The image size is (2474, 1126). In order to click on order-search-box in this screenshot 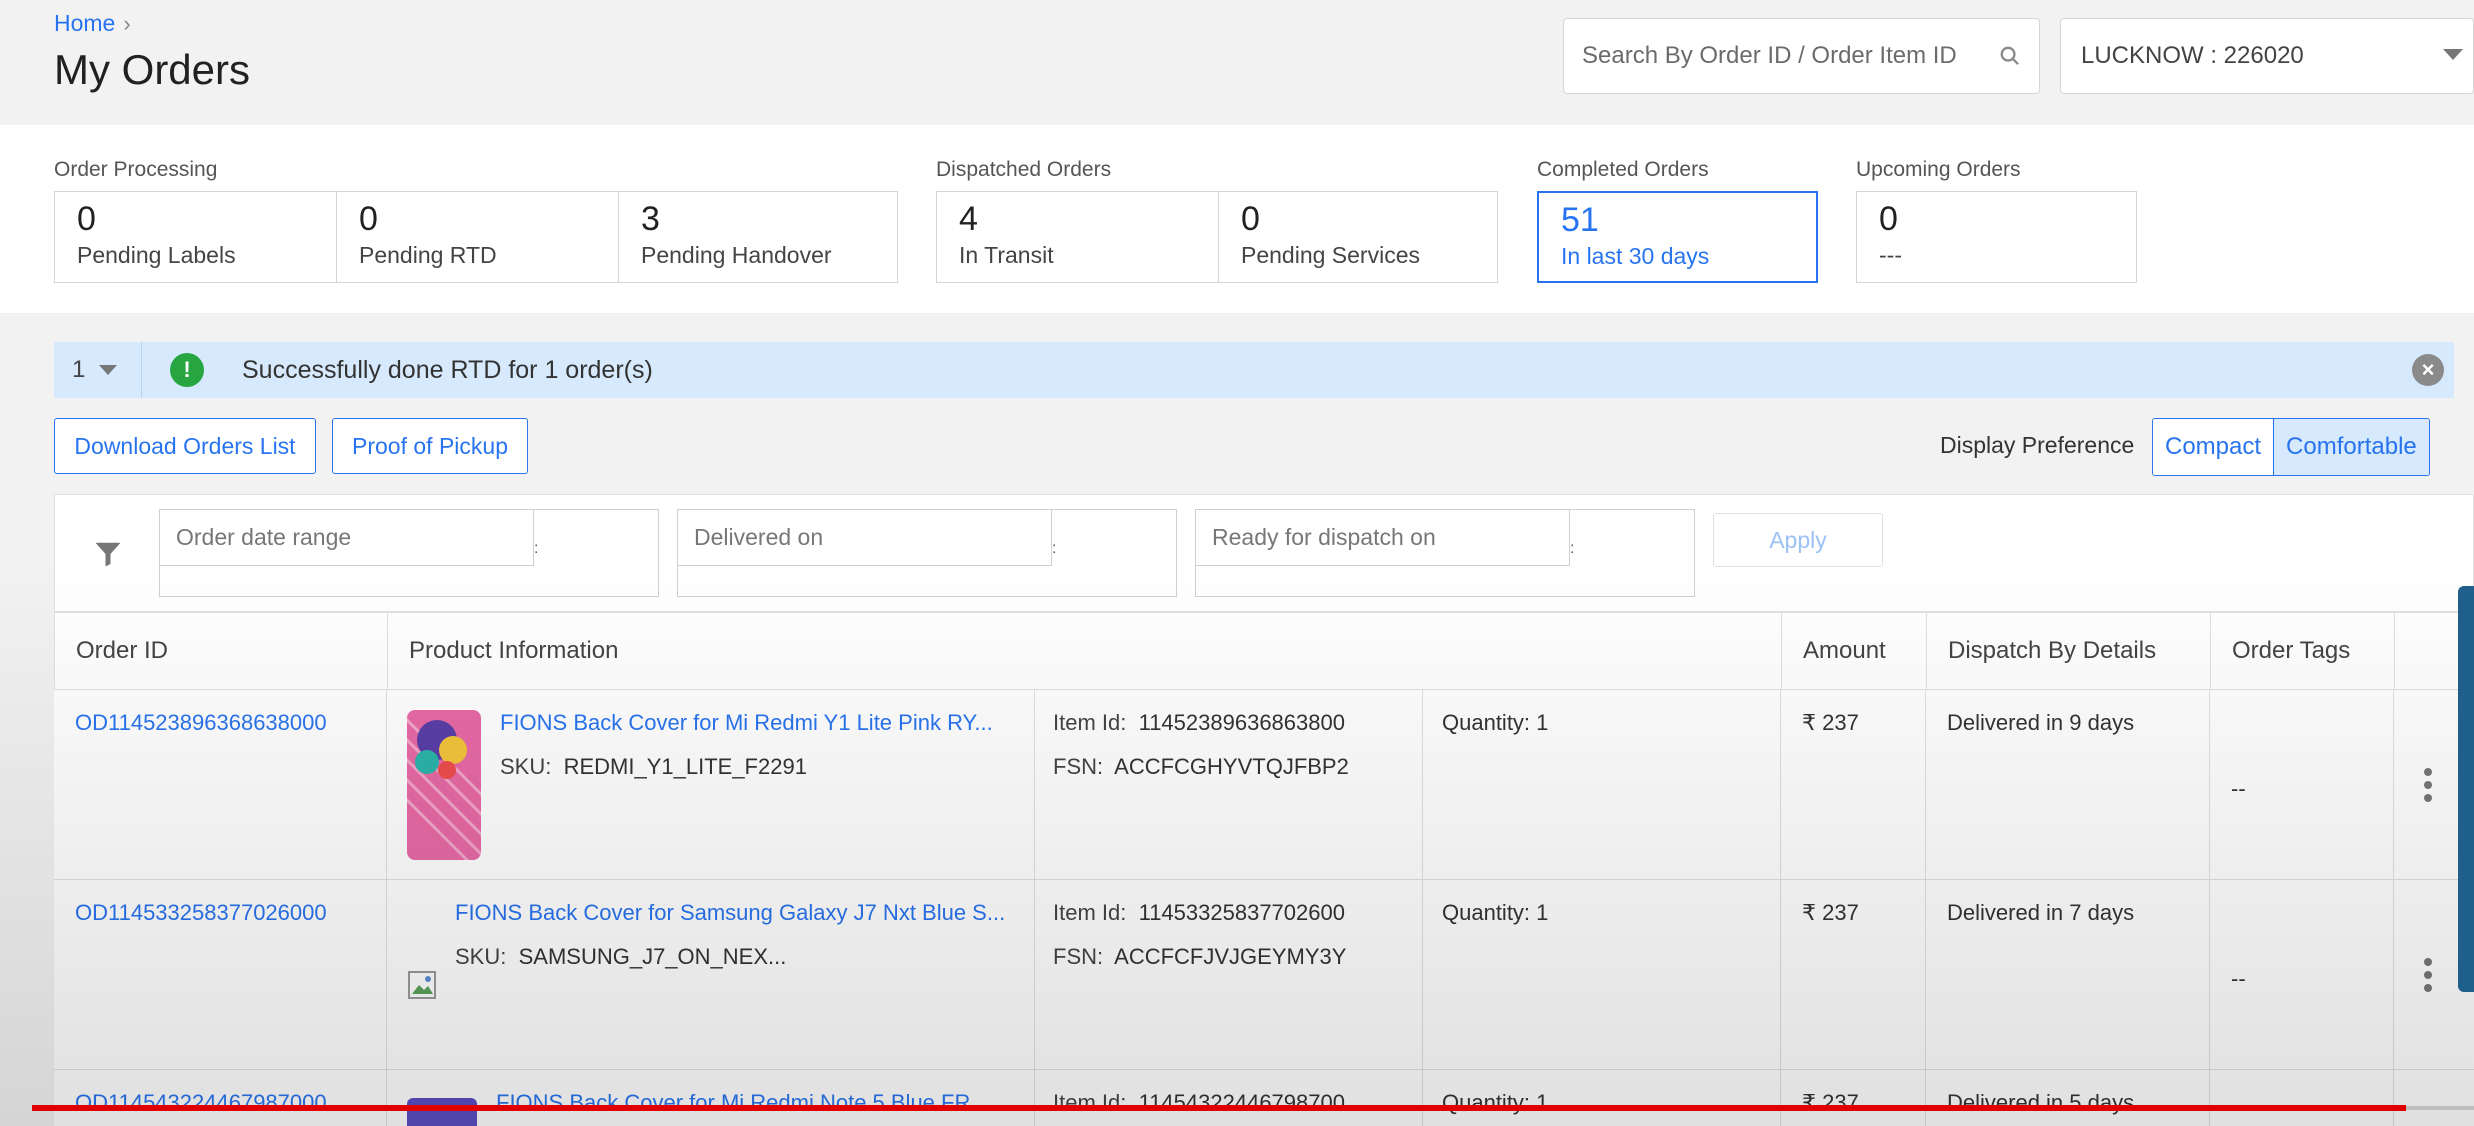, I will do `click(1801, 56)`.